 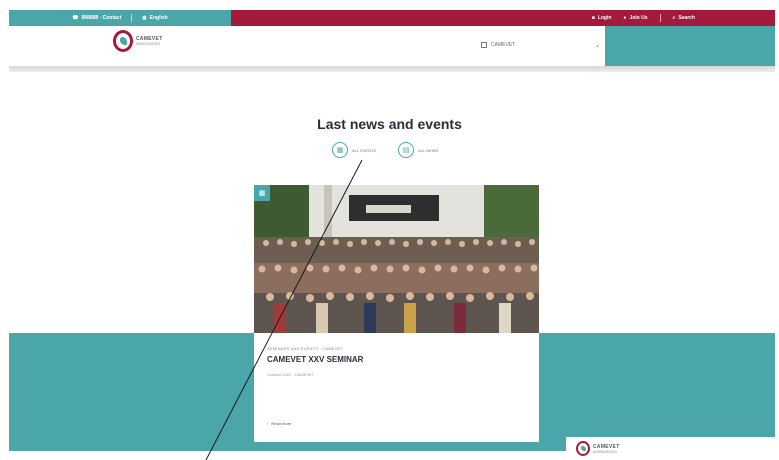 I want to click on section-title: Last news and events, so click(x=389, y=124).